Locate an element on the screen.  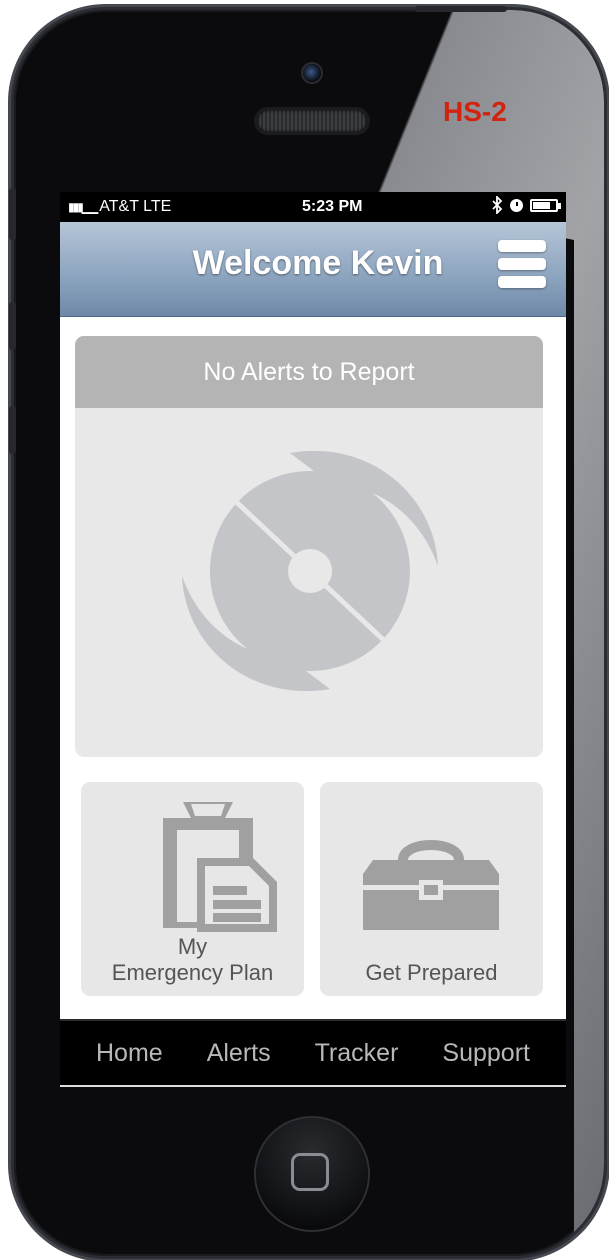
my-emergency-plan-tile: My Emergency Plan is located at coordinates (192, 889).